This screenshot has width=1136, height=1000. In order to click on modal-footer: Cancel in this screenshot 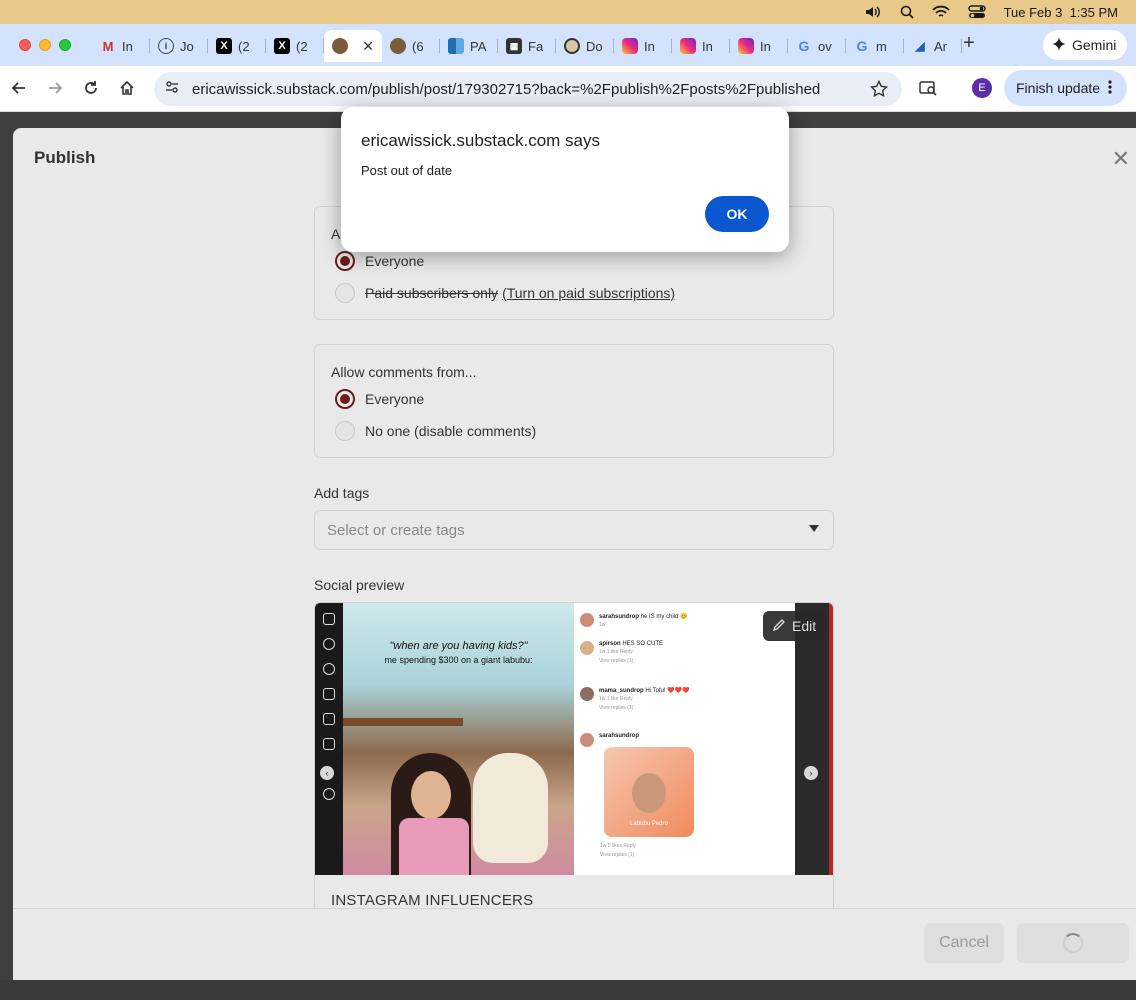, I will do `click(574, 944)`.